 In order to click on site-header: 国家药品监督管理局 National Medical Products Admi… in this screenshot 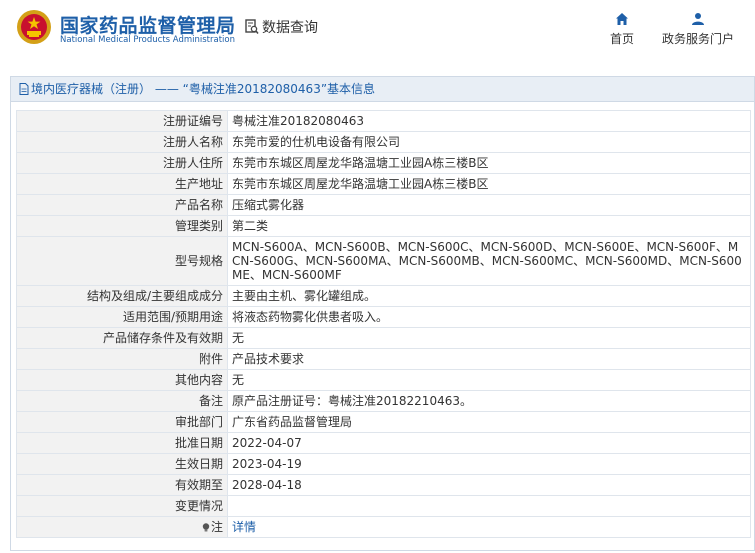, I will do `click(377, 31)`.